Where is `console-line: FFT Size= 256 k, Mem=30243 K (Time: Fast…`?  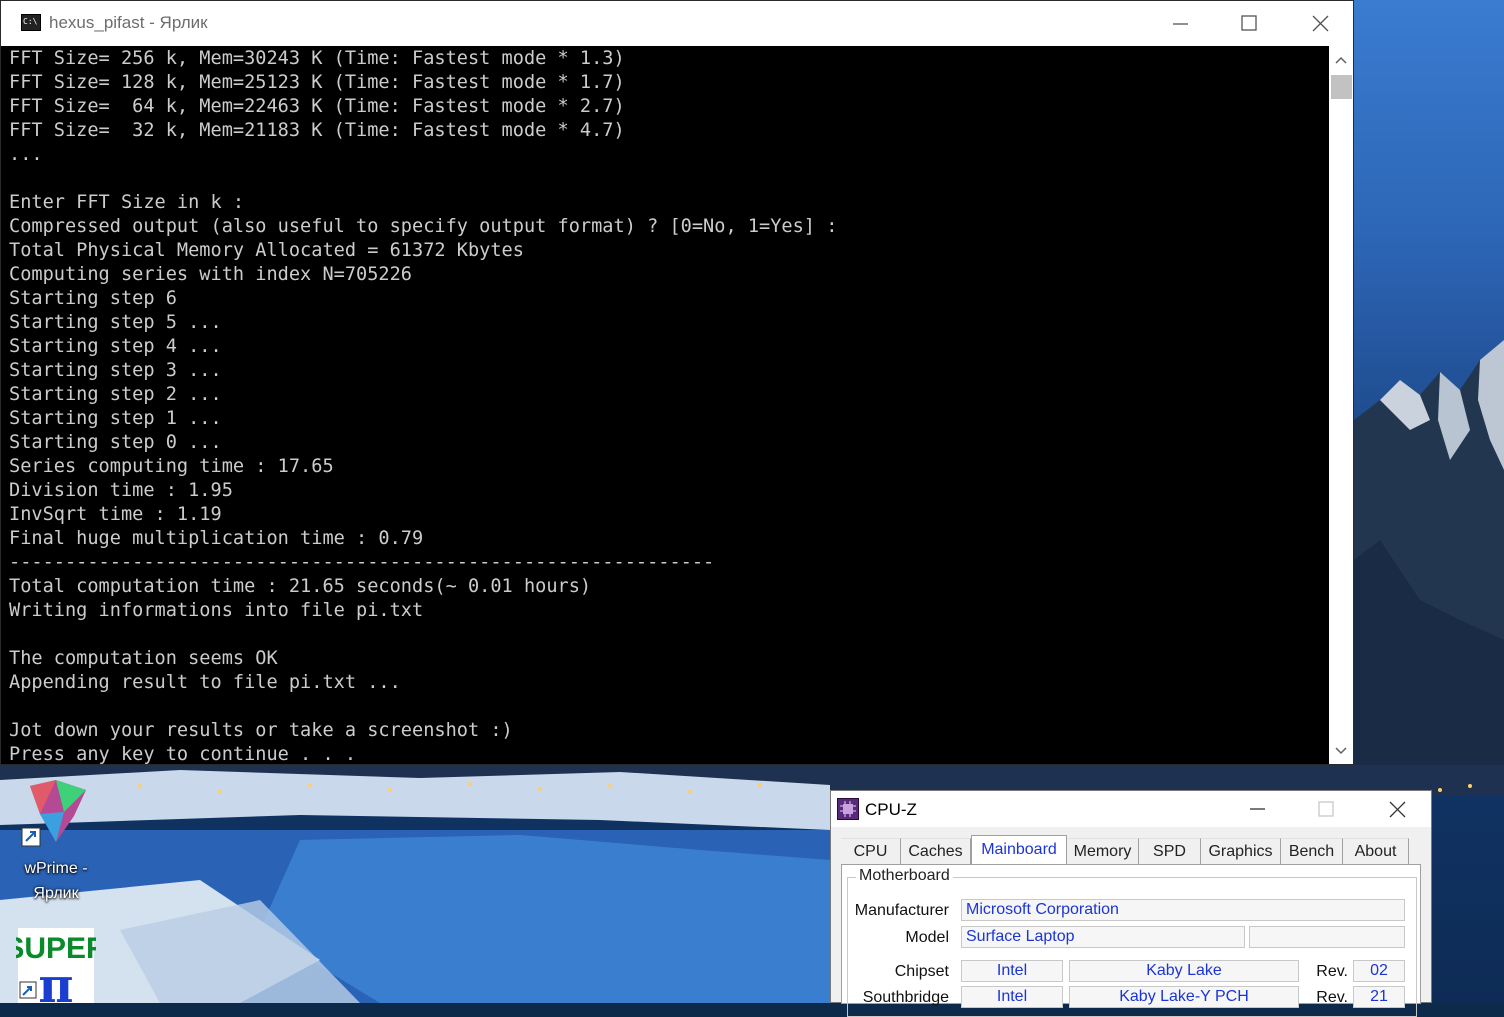
console-line: FFT Size= 256 k, Mem=30243 K (Time: Fast… is located at coordinates (317, 58).